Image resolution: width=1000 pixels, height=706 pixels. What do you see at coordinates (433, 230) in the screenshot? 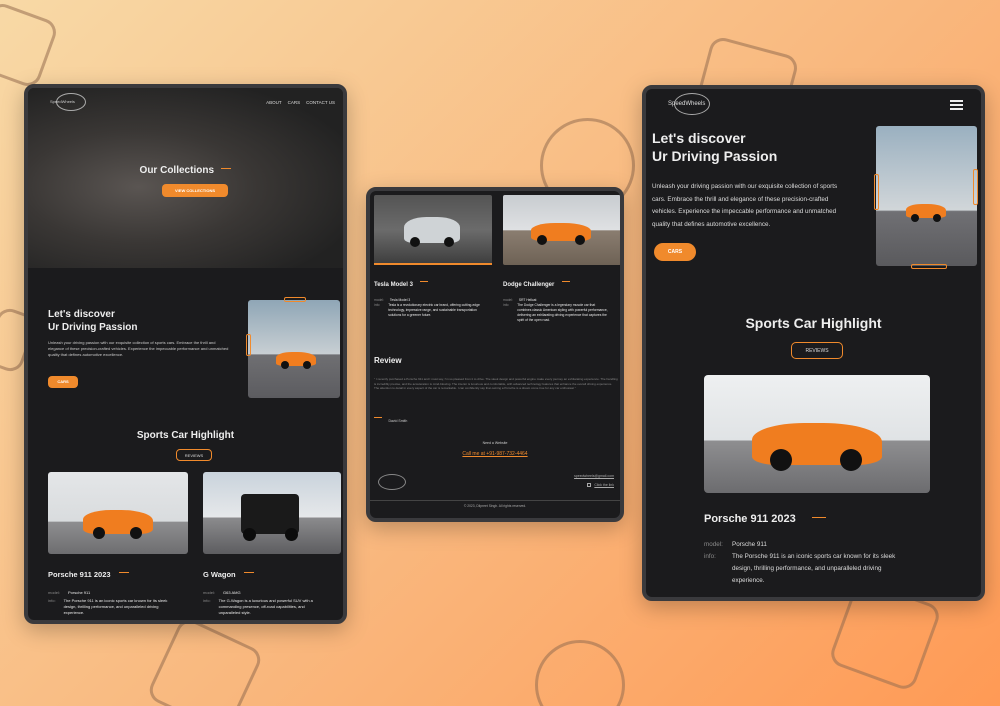
I see `tesla-image` at bounding box center [433, 230].